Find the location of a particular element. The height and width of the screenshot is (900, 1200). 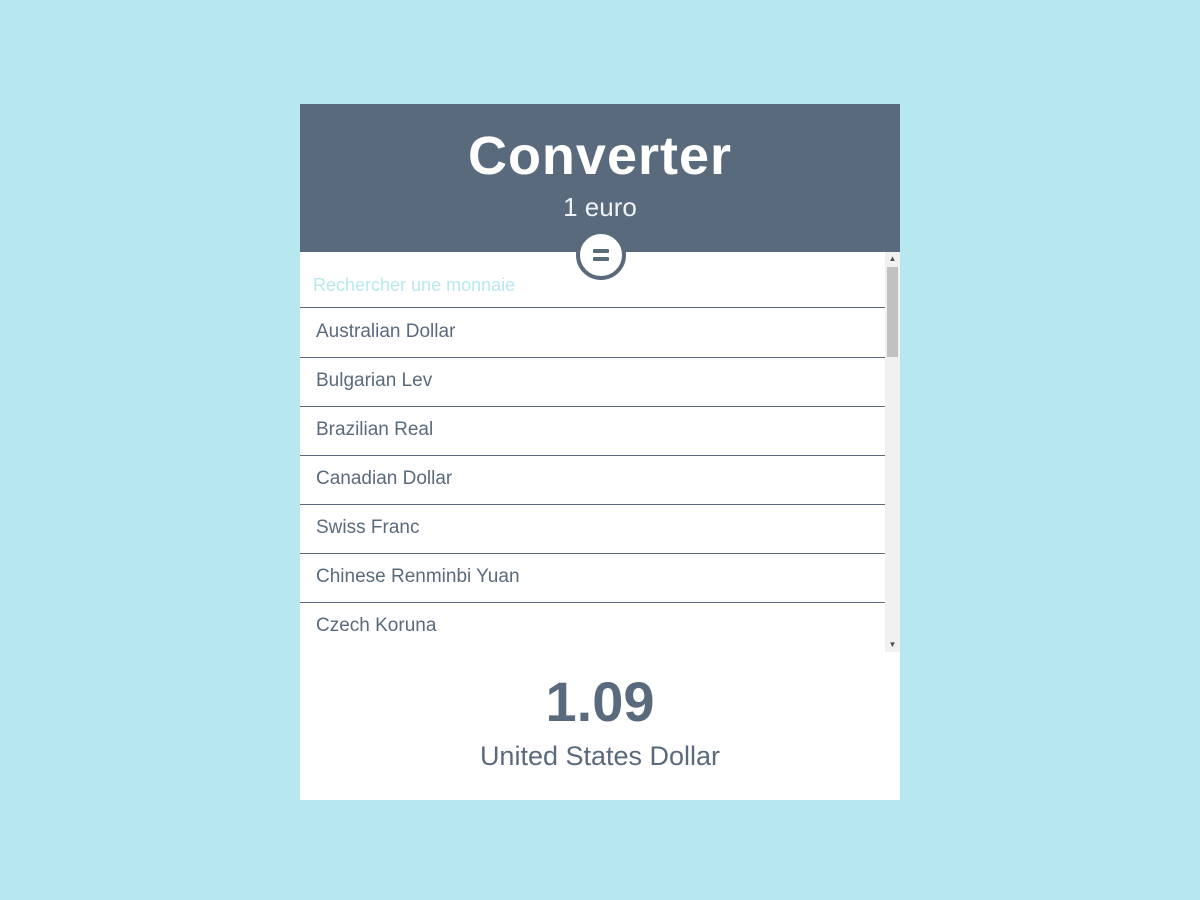

list-item: Chinese Renminbi Yuan is located at coordinates (592, 578).